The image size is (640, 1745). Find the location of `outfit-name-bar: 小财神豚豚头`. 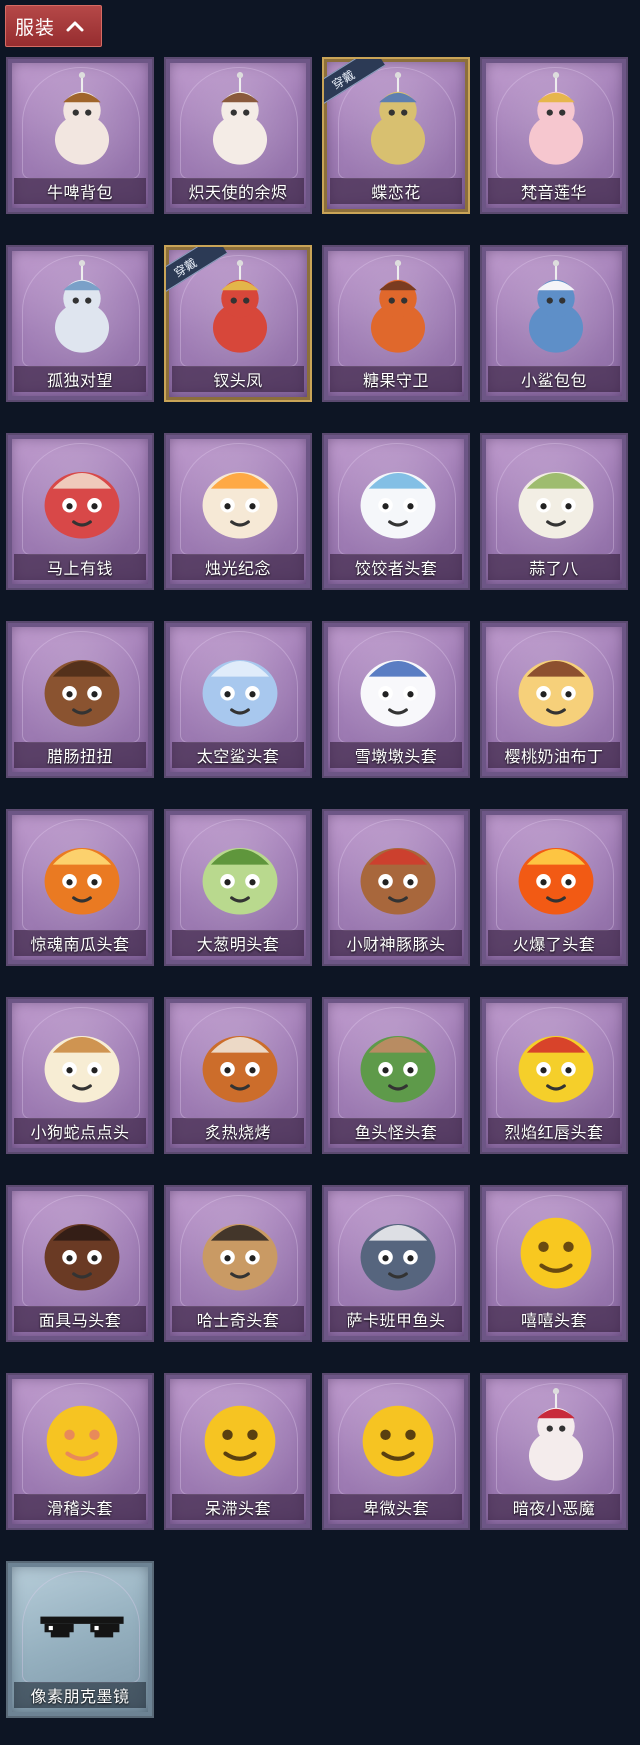

outfit-name-bar: 小财神豚豚头 is located at coordinates (396, 943).